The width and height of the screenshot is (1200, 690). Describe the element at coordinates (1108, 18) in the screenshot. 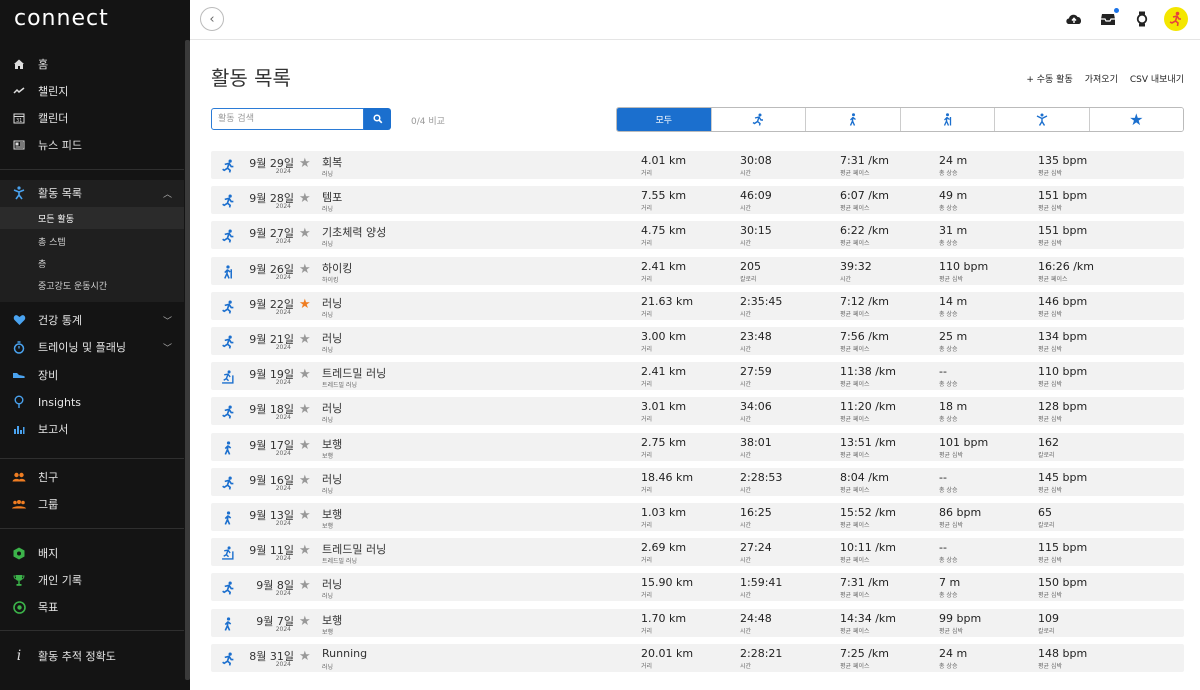

I see `inbox-icon` at that location.